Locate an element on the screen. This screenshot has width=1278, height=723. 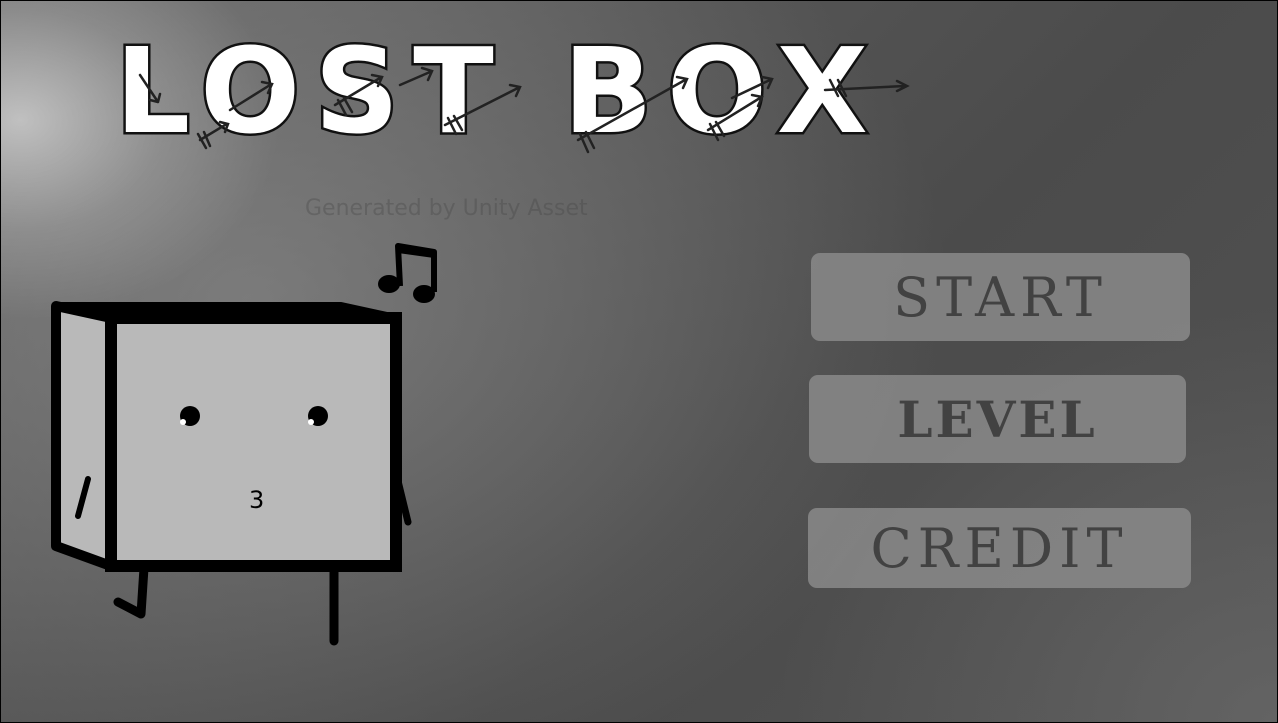
box-front-face is located at coordinates (253, 442).